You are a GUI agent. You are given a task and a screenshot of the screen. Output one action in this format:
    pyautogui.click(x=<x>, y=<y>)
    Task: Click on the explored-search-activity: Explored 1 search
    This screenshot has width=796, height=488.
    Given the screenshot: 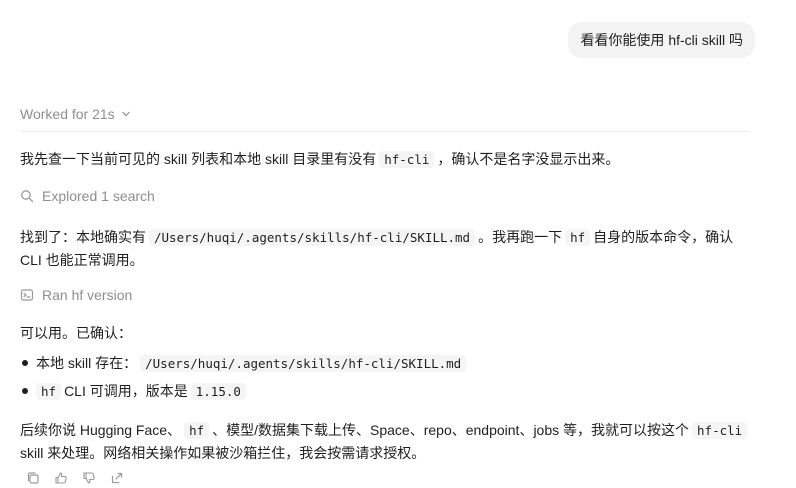 What is the action you would take?
    pyautogui.click(x=87, y=196)
    